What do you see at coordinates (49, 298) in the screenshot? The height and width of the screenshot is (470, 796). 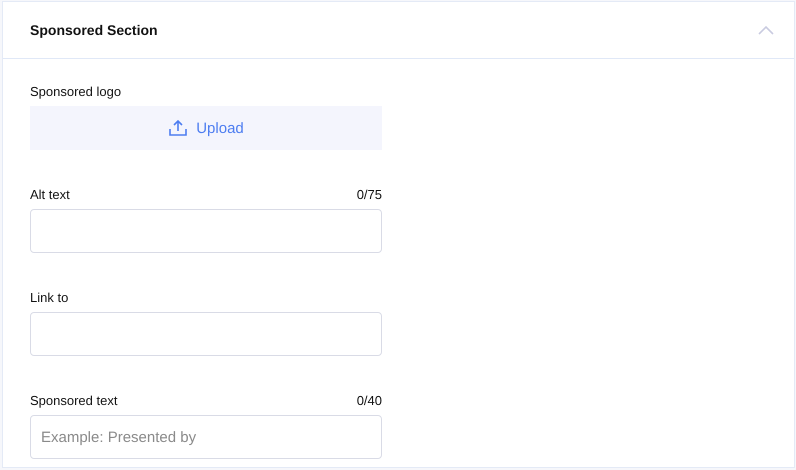 I see `field-label: Link to` at bounding box center [49, 298].